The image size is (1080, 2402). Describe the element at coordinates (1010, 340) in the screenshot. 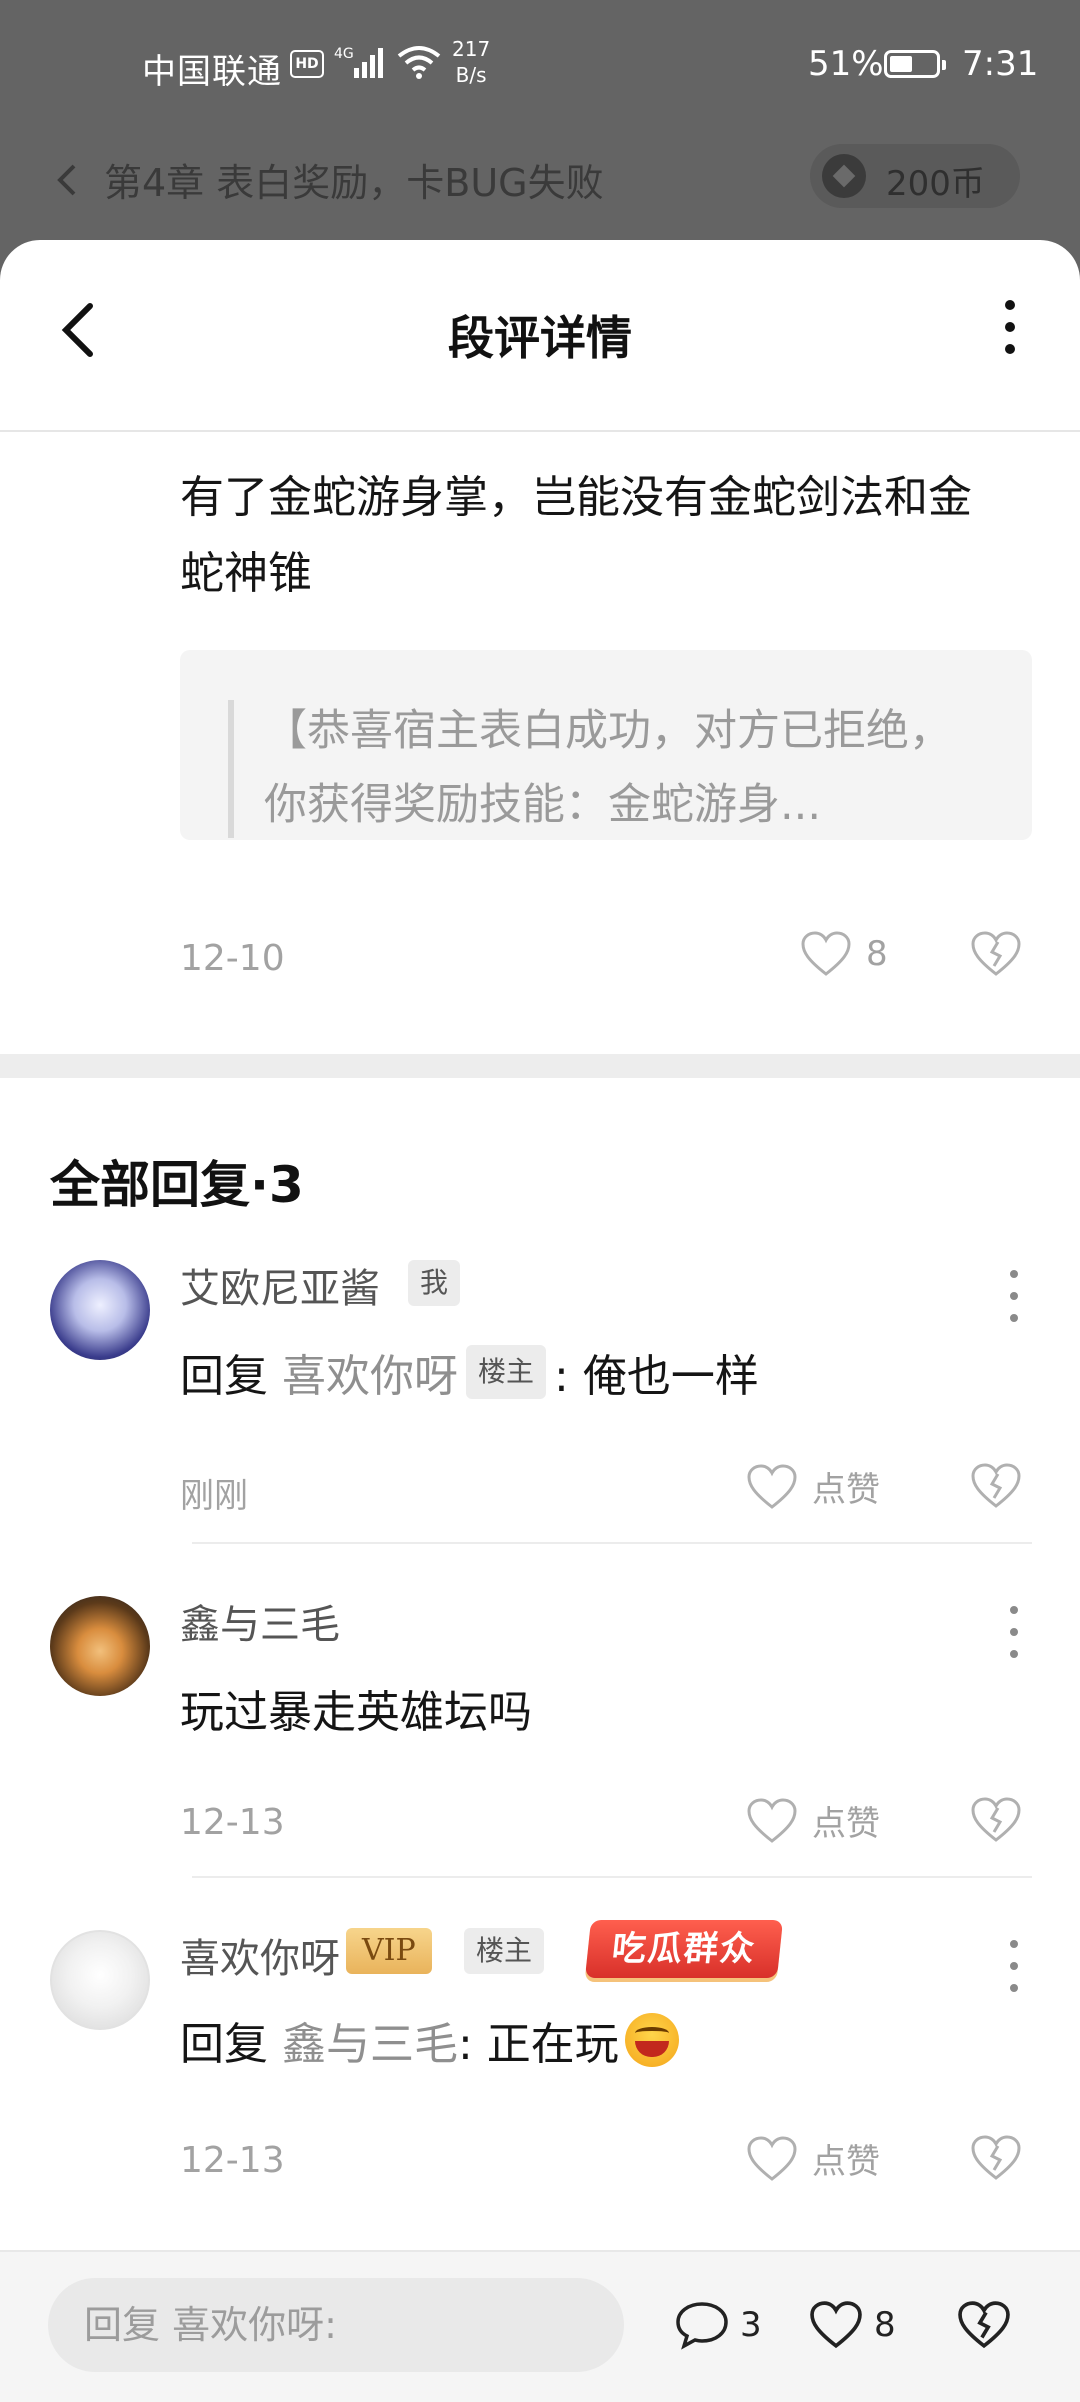

I see `more-icon` at that location.